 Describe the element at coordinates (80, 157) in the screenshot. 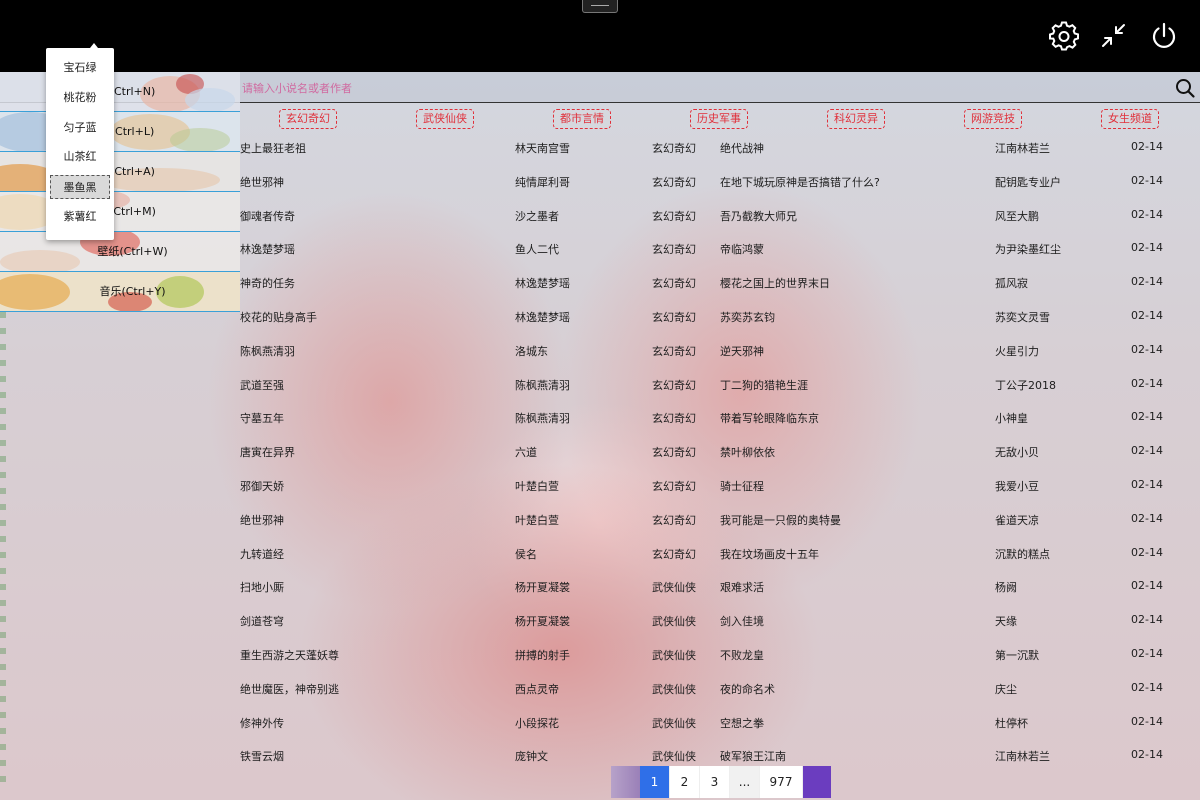

I see `theme-option: 山茶红` at that location.